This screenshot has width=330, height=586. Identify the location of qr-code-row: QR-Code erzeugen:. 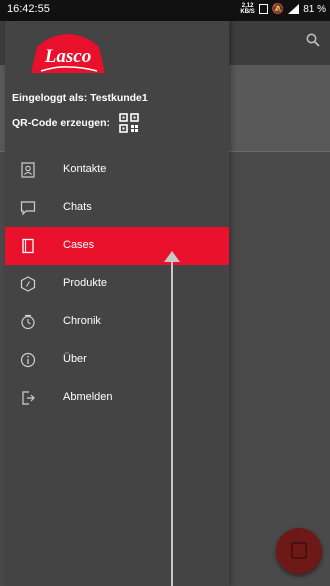
(75, 123).